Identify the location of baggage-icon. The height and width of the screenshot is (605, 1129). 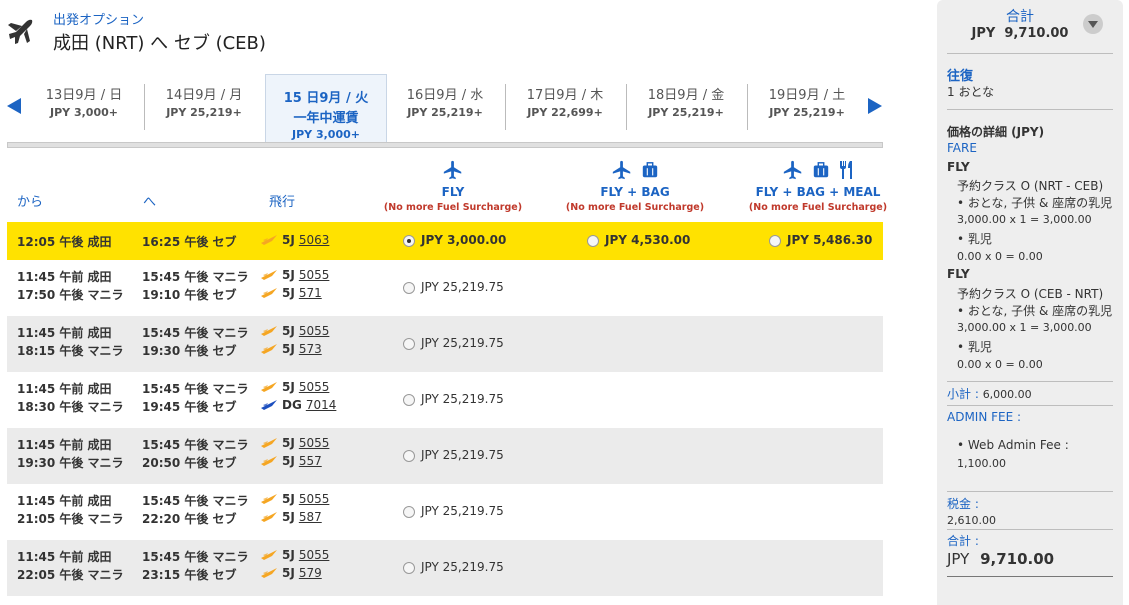
(821, 170).